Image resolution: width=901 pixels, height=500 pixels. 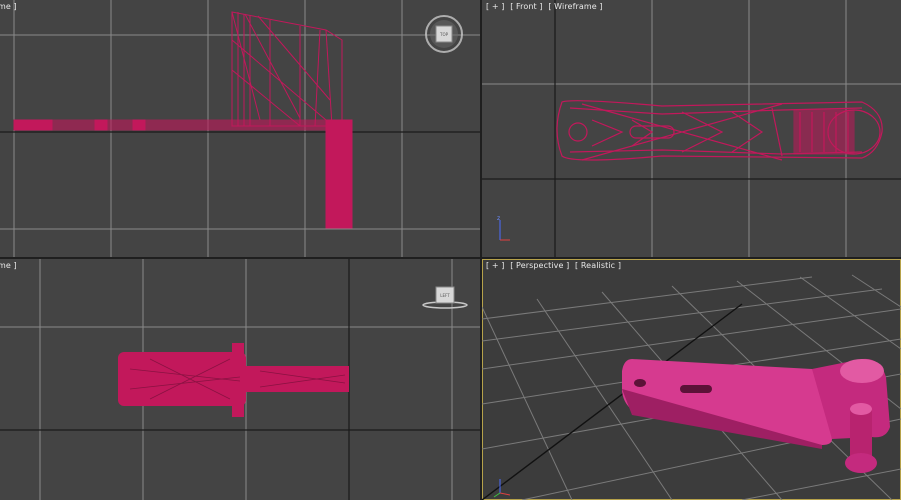 What do you see at coordinates (502, 488) in the screenshot?
I see `axis-tripod-perspective-icon` at bounding box center [502, 488].